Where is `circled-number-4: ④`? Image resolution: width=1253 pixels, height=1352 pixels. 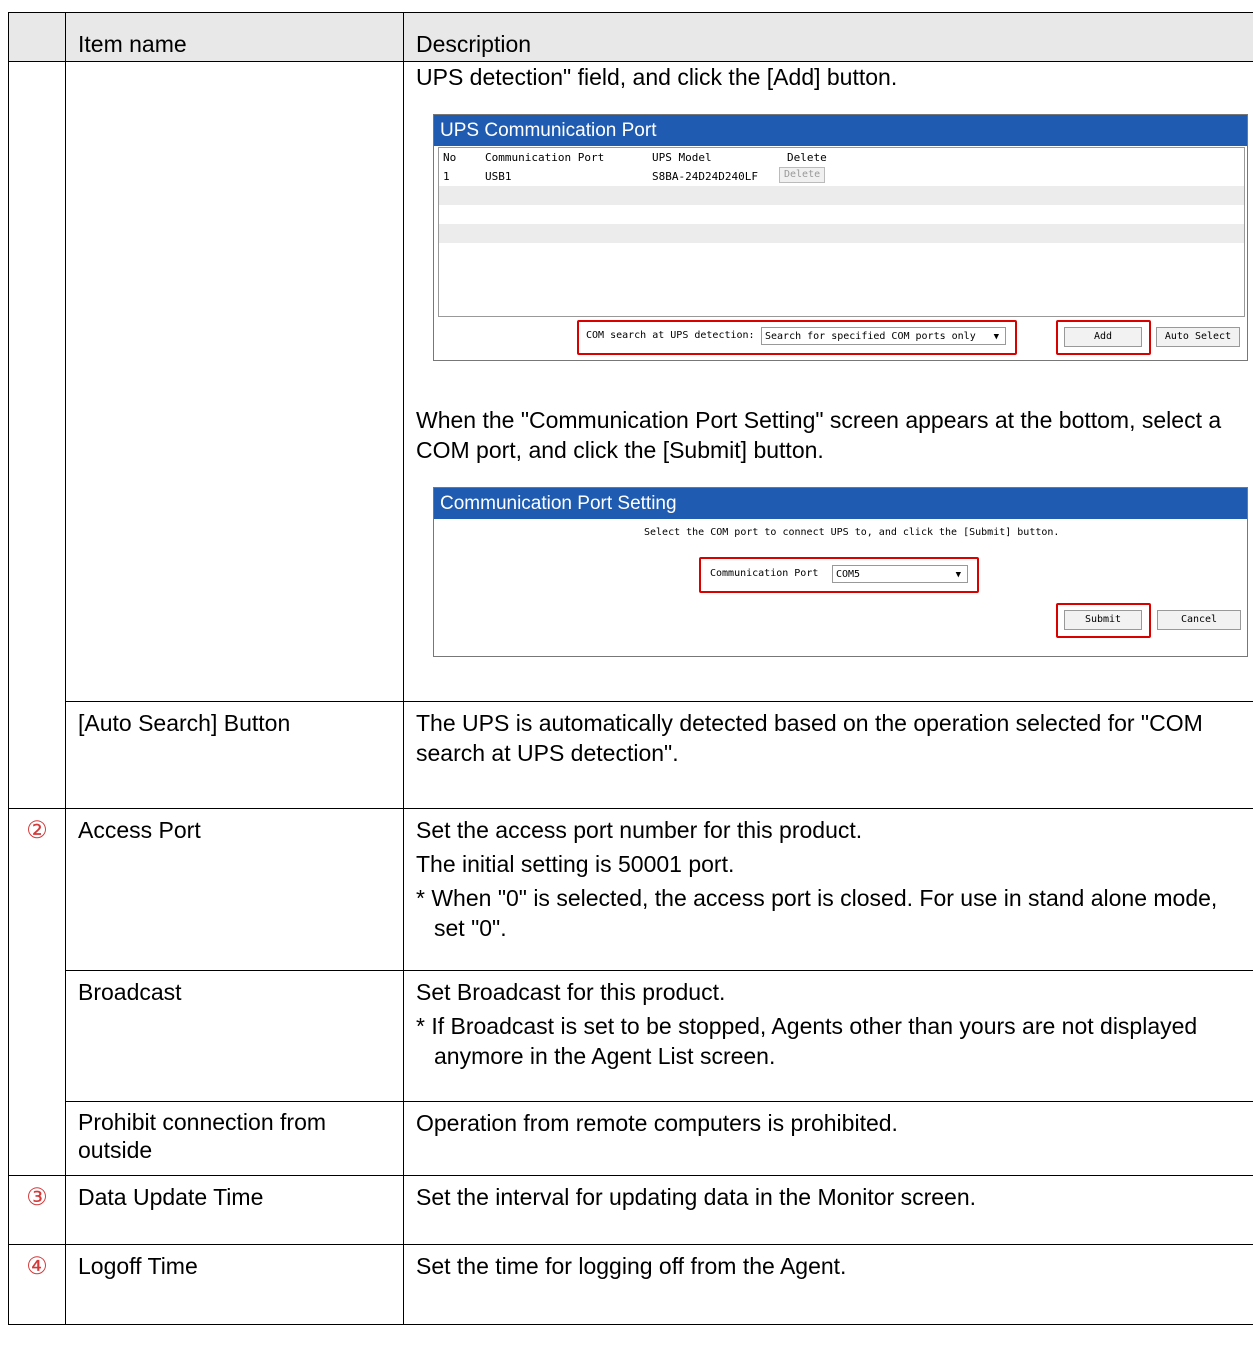
circled-number-4: ④ is located at coordinates (37, 1266).